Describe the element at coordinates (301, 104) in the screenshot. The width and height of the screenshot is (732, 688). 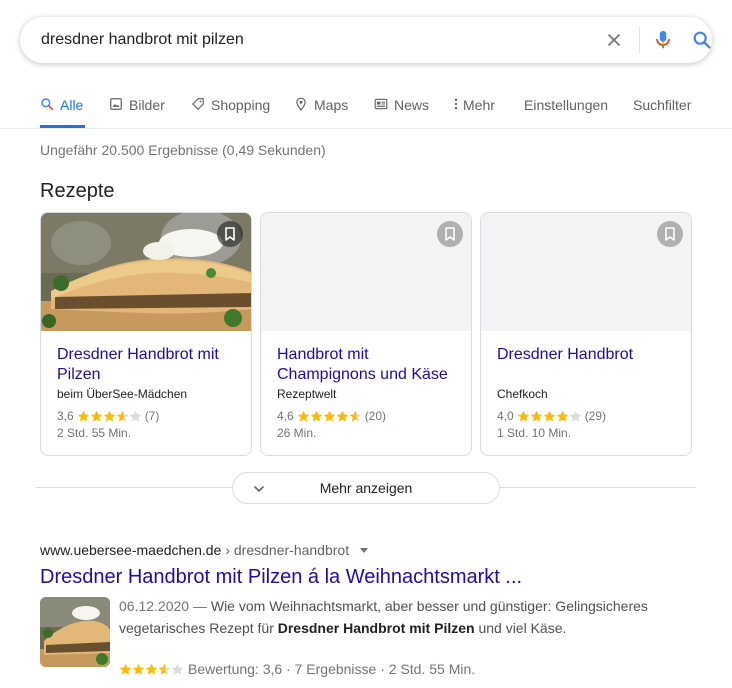
I see `location-pin-icon` at that location.